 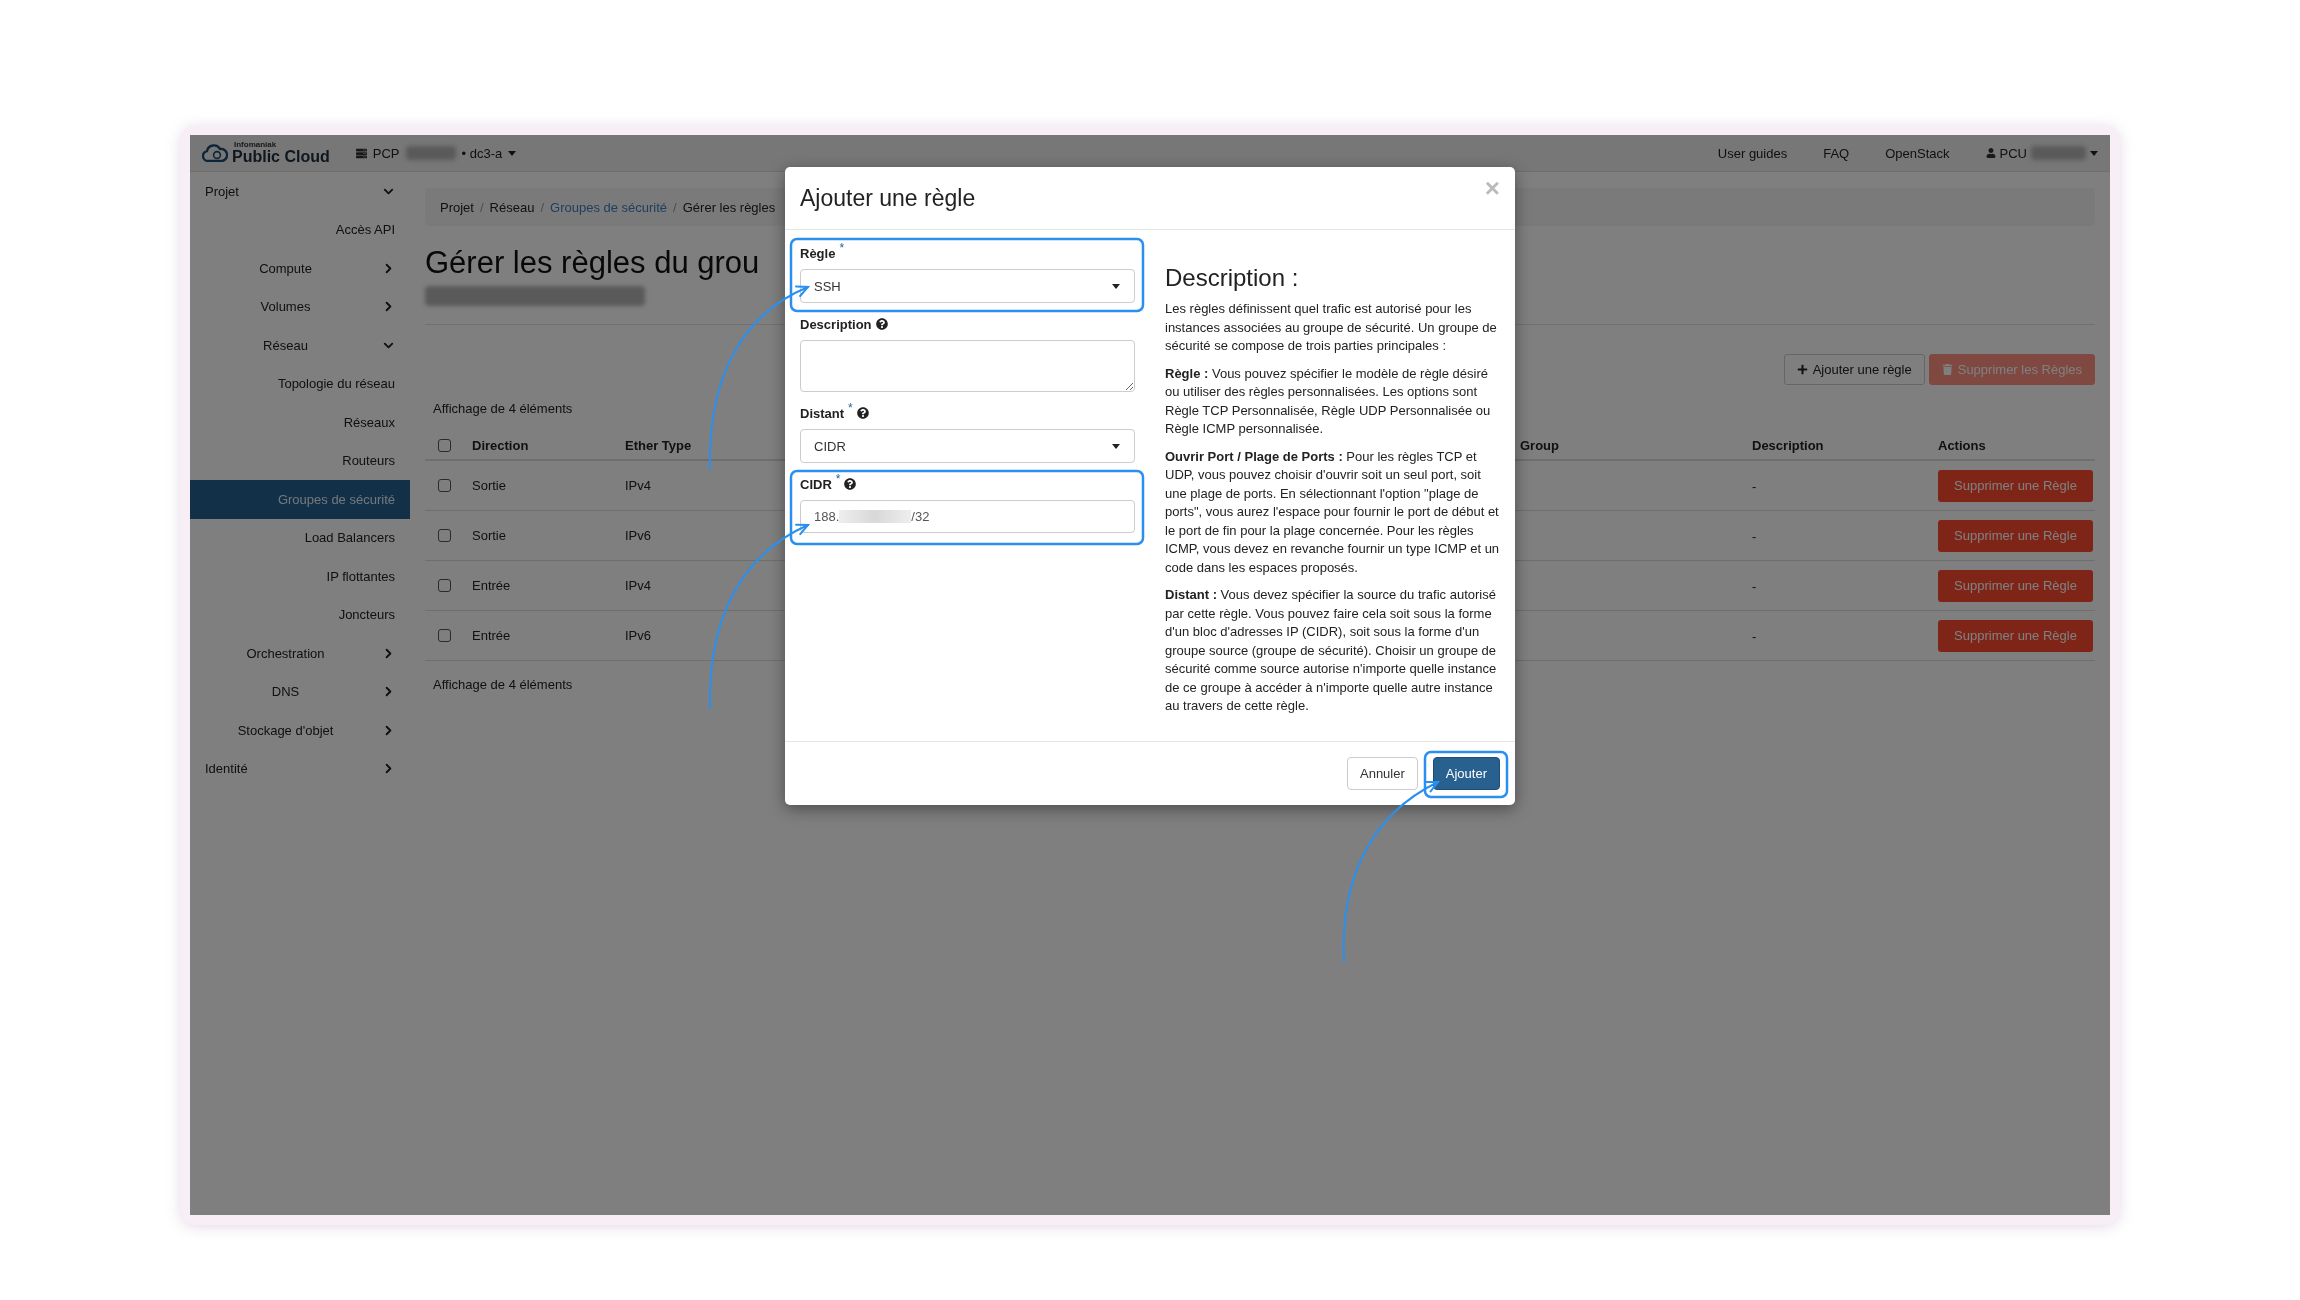 What do you see at coordinates (1382, 773) in the screenshot?
I see `cancel-button: Annuler` at bounding box center [1382, 773].